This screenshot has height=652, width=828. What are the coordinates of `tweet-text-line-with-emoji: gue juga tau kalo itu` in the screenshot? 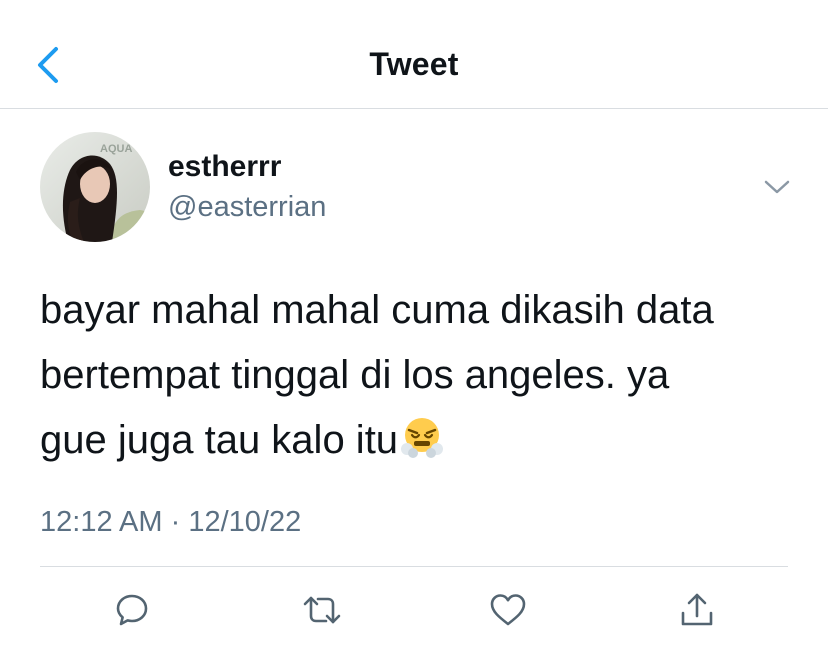 It's located at (420, 443).